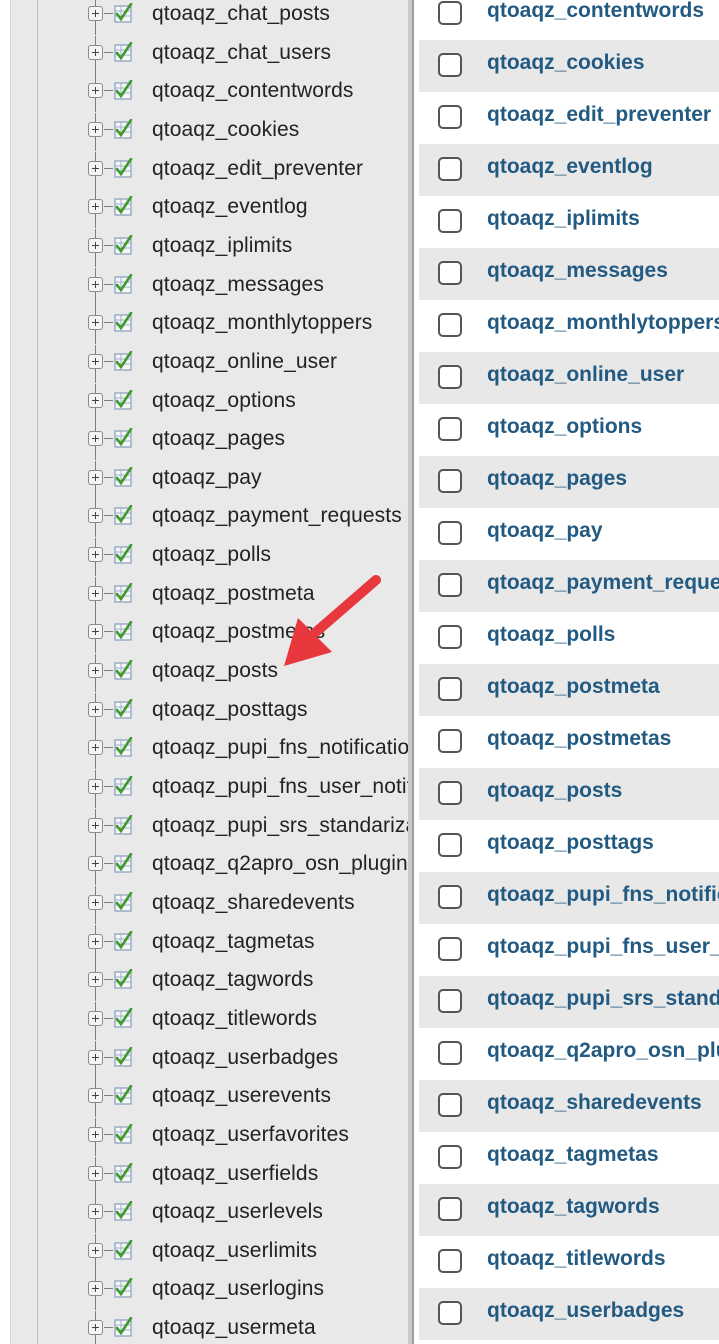 Image resolution: width=719 pixels, height=1344 pixels. Describe the element at coordinates (210, 904) in the screenshot. I see `tree-item: qtoaqz_sharedevents` at that location.